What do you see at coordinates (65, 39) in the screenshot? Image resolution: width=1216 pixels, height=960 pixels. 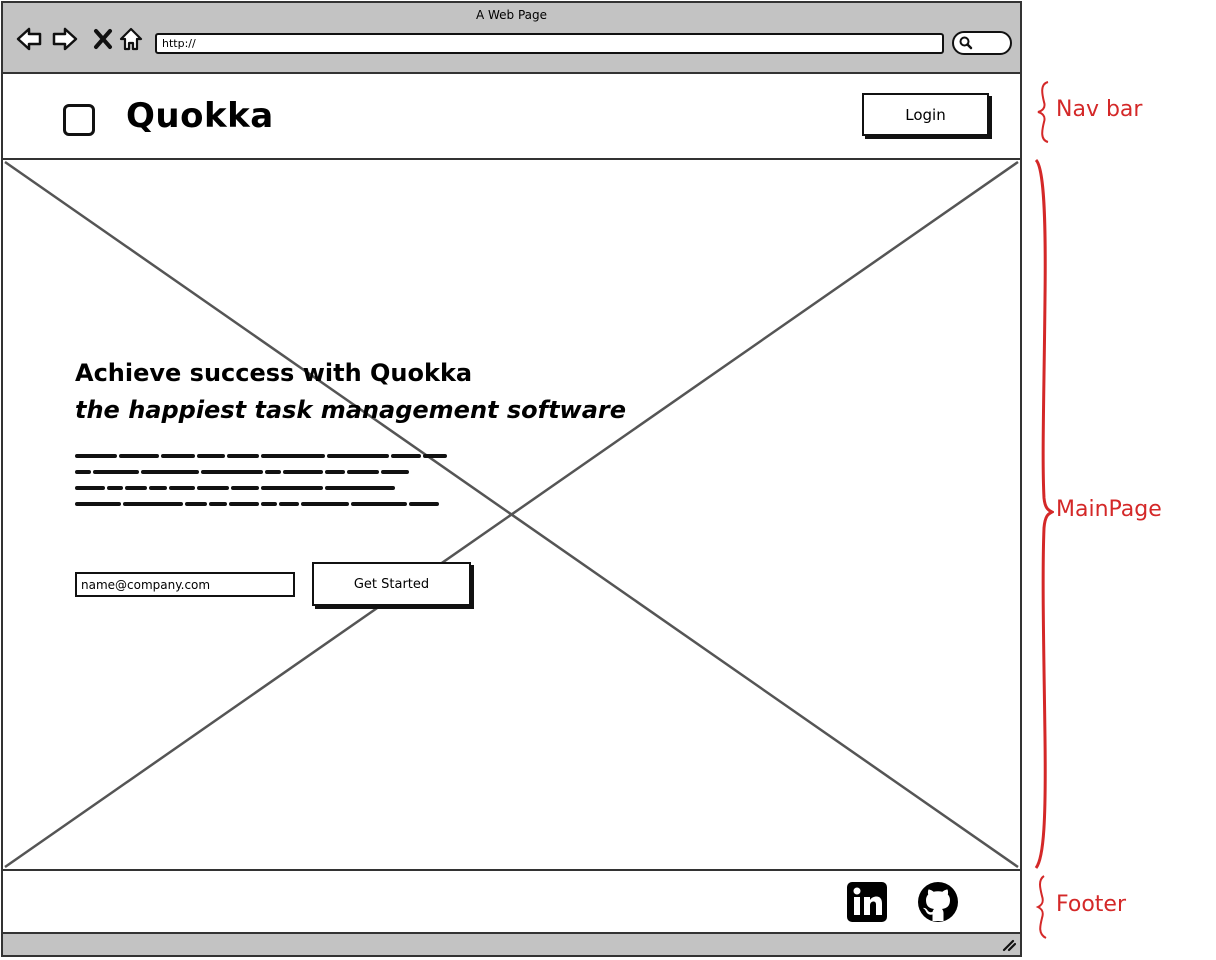 I see `forward-arrow-icon` at bounding box center [65, 39].